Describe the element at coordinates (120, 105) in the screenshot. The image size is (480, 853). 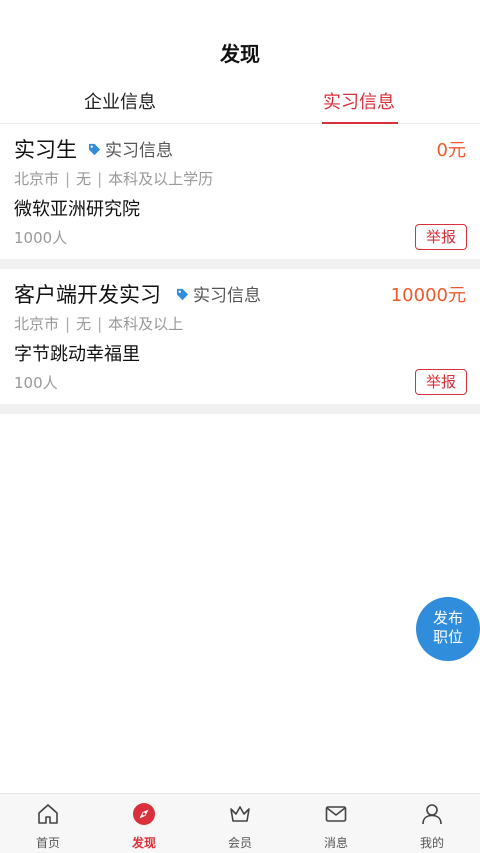
I see `tab-company-info: 企业信息` at that location.